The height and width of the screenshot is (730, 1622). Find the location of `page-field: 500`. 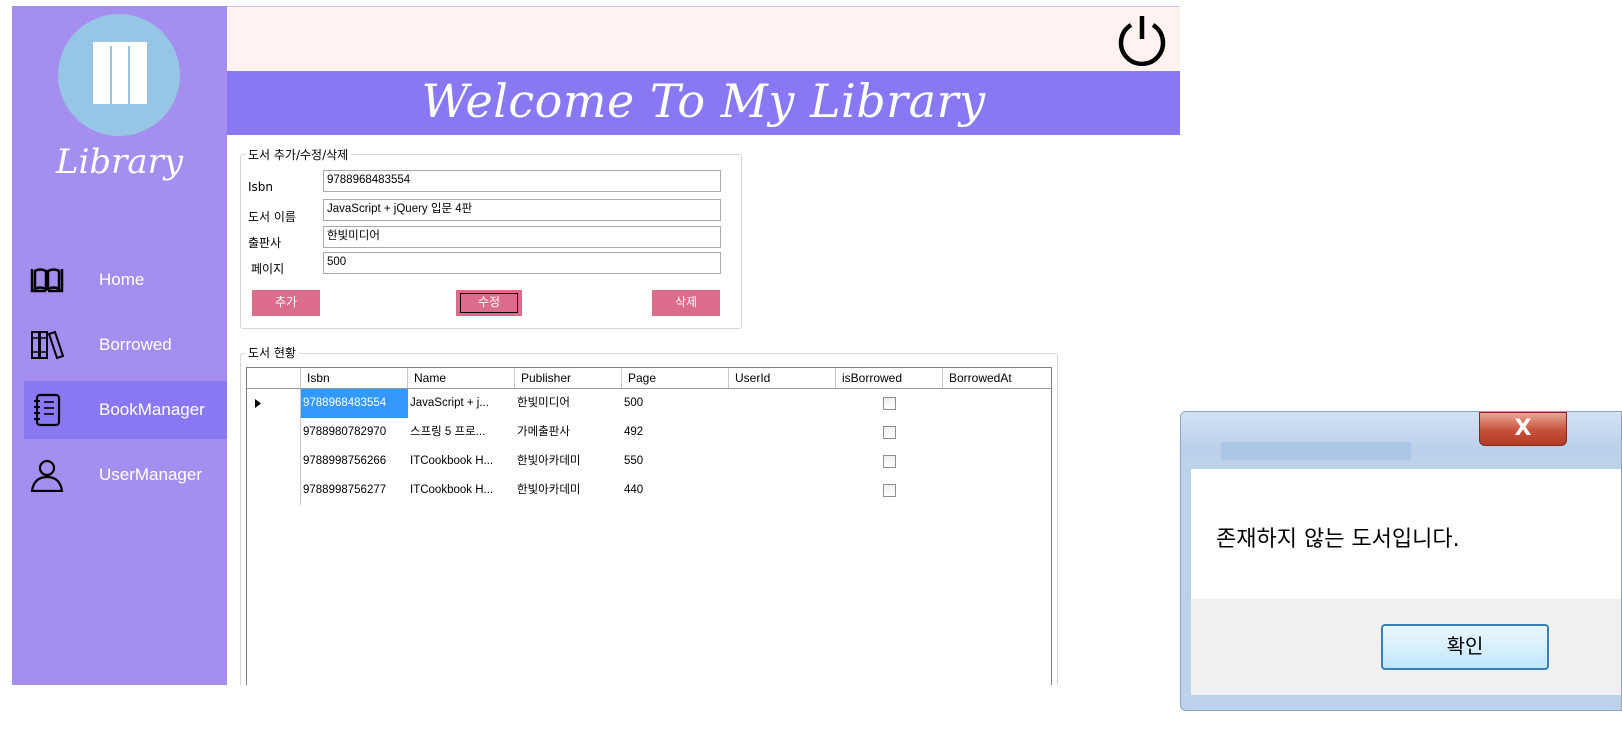

page-field: 500 is located at coordinates (522, 263).